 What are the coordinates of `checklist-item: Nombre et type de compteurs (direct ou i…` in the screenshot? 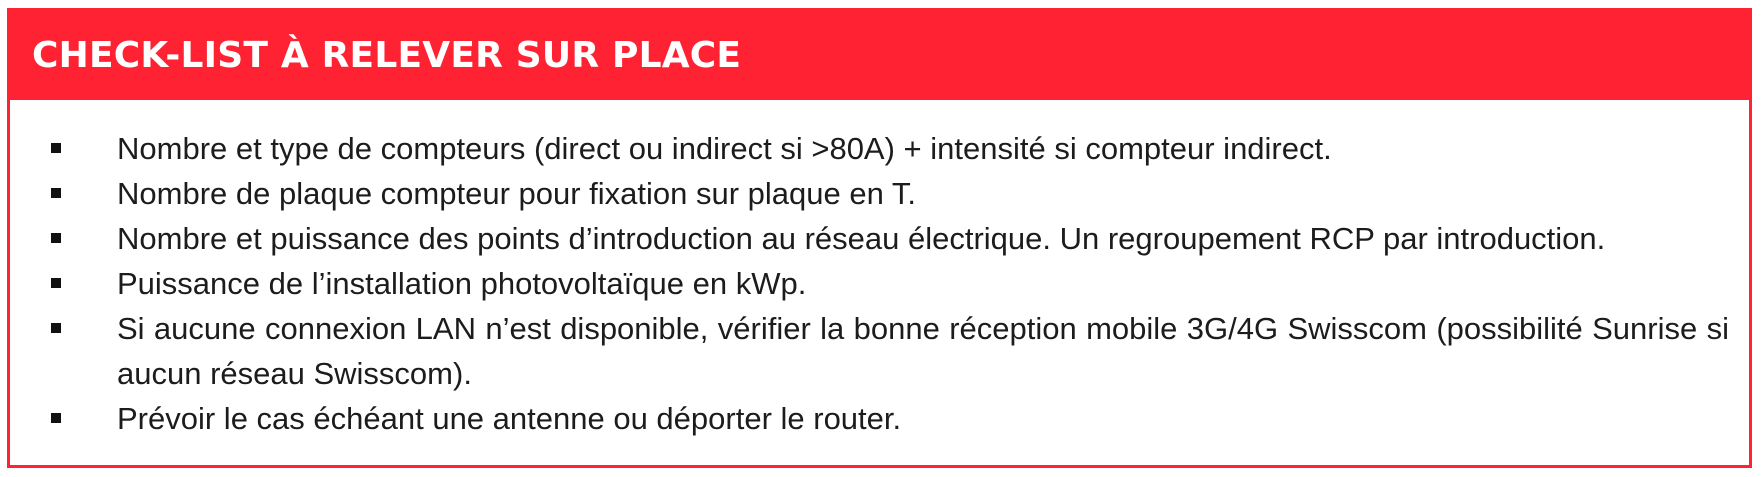 It's located at (879, 148).